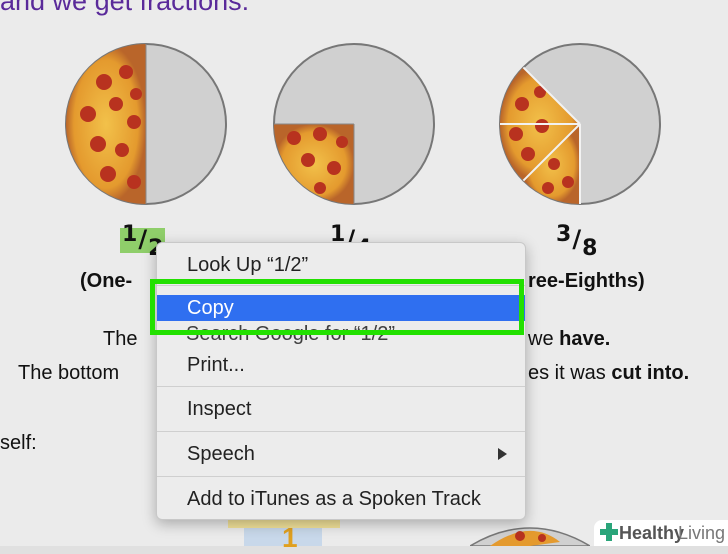  I want to click on body-line1-end: we have., so click(569, 339).